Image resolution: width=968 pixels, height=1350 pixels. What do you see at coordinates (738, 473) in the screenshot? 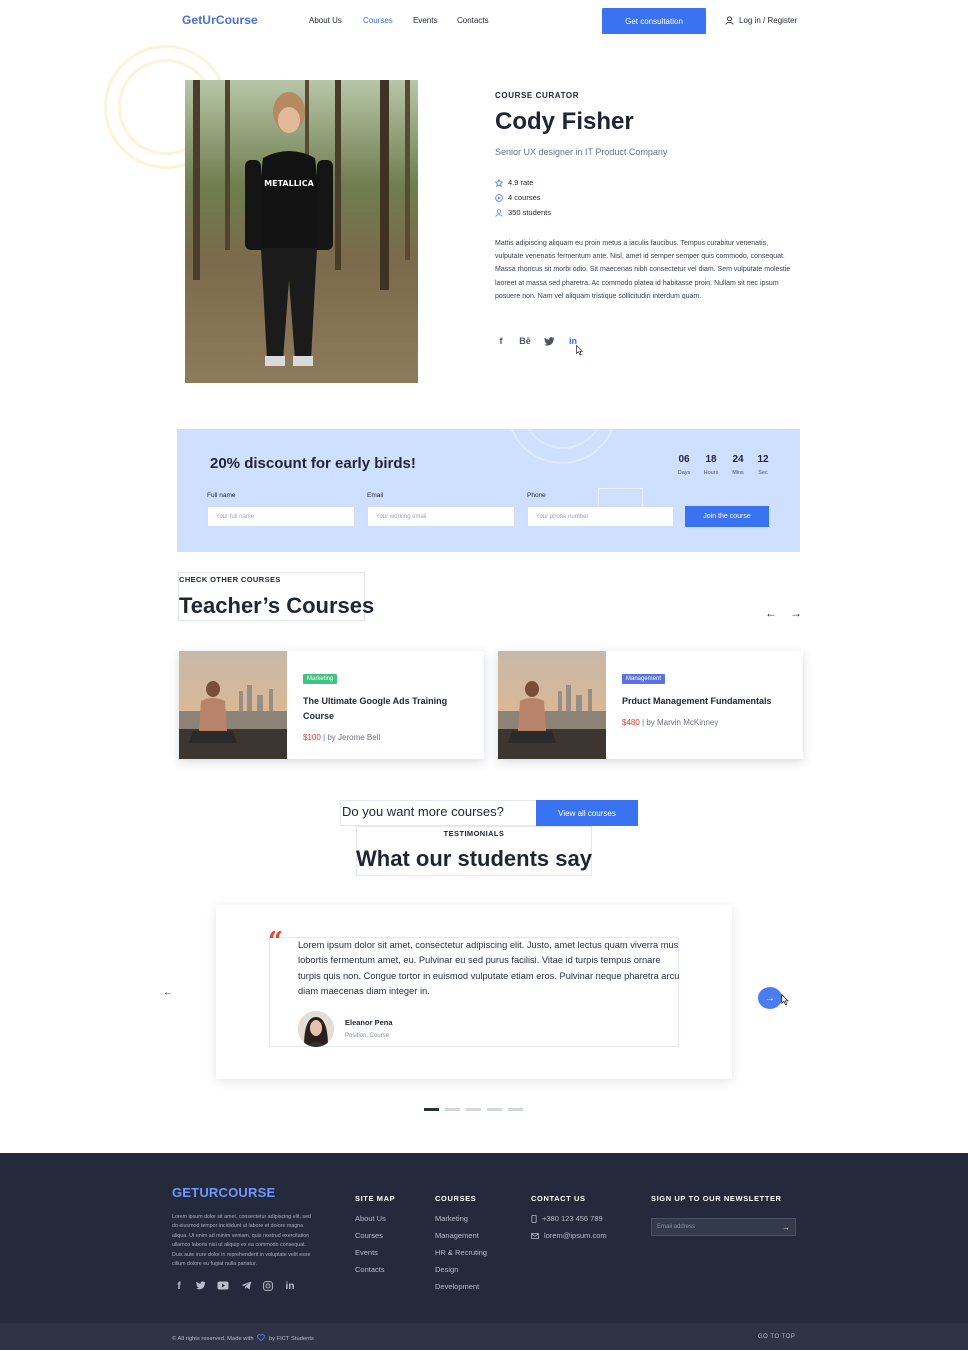
I see `countdown-mins-label: Mins` at bounding box center [738, 473].